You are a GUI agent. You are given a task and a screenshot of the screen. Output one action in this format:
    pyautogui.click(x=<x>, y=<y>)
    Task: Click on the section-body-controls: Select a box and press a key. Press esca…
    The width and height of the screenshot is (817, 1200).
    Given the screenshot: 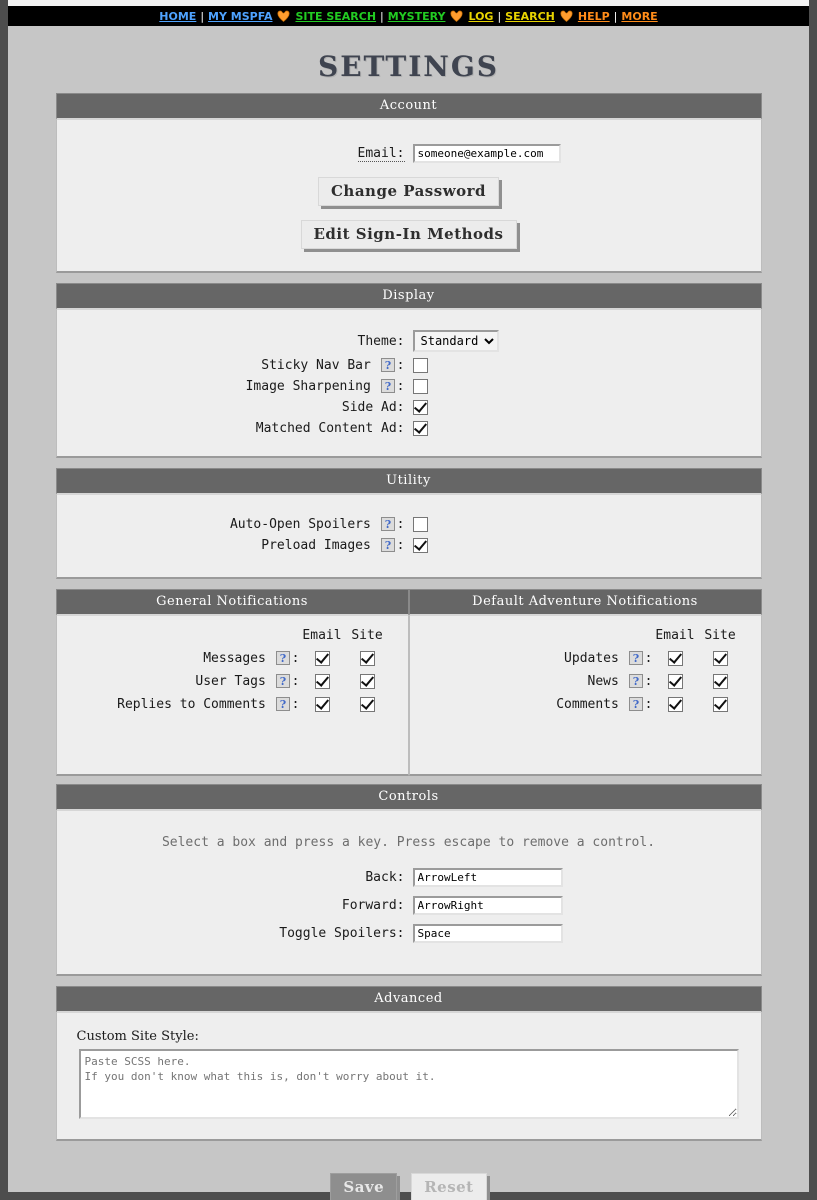 What is the action you would take?
    pyautogui.click(x=408, y=893)
    